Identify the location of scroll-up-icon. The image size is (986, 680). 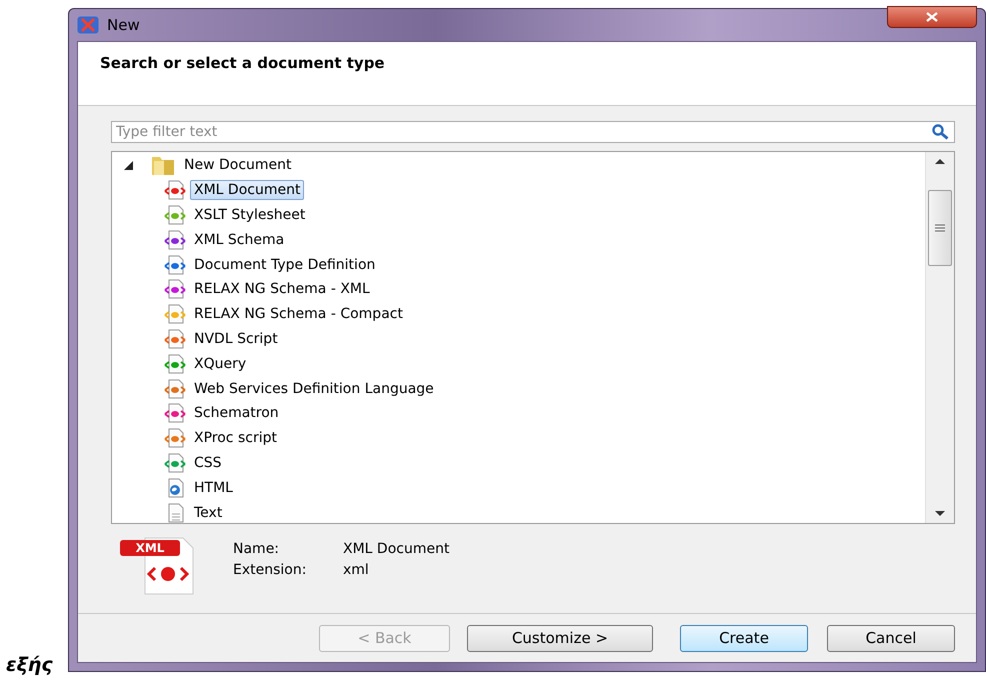
(940, 161).